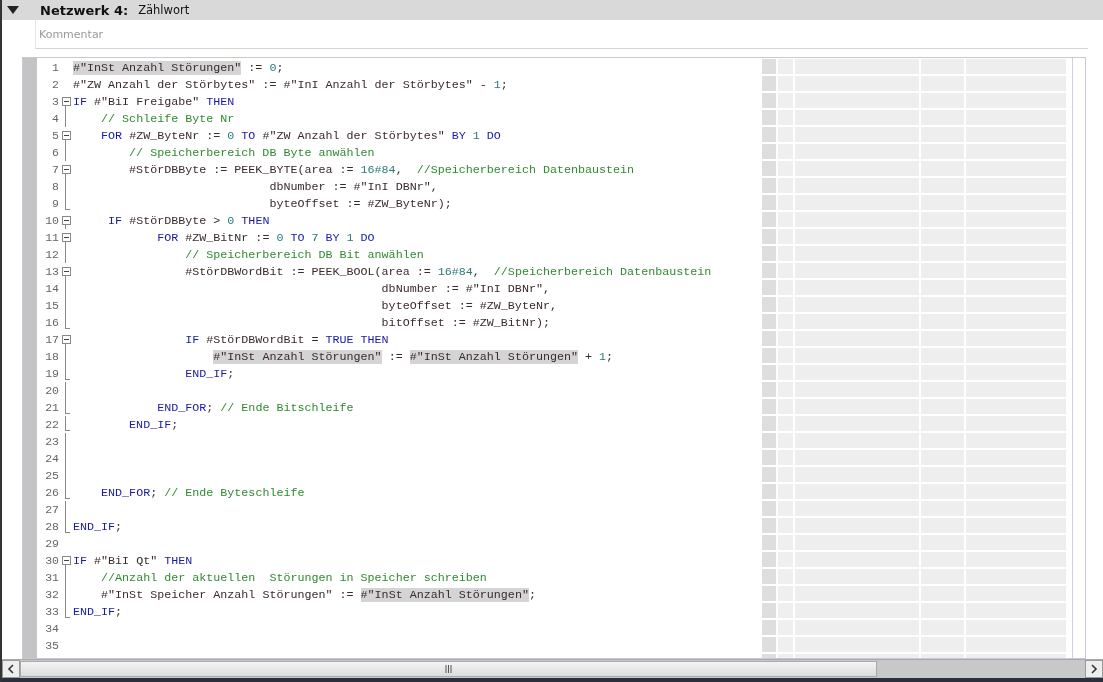  I want to click on network-label: Netzwerk 4:, so click(84, 10).